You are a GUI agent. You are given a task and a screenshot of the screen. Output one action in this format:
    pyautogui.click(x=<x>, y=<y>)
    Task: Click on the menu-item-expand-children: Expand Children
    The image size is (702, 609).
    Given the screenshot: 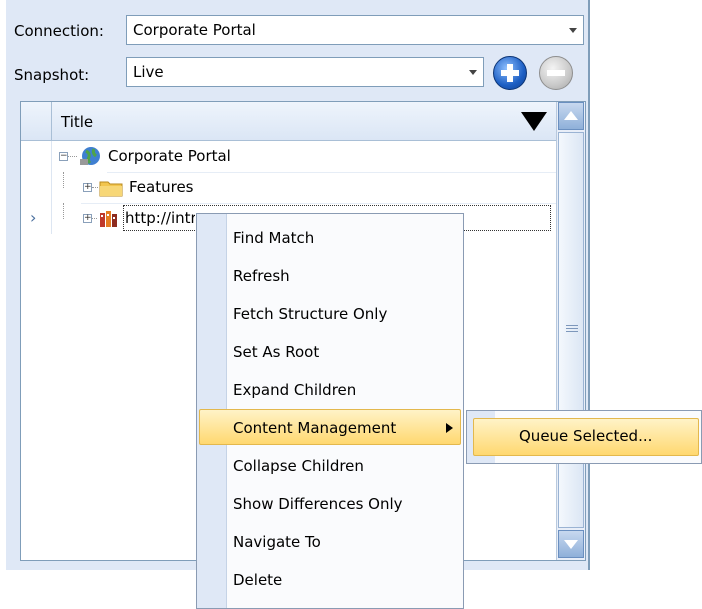 What is the action you would take?
    pyautogui.click(x=294, y=390)
    